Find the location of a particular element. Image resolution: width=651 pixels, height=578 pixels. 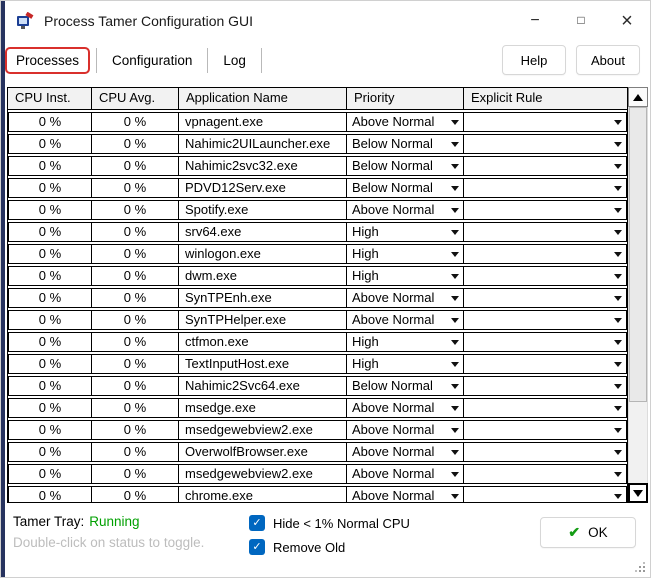

scroll-down-button is located at coordinates (638, 493).